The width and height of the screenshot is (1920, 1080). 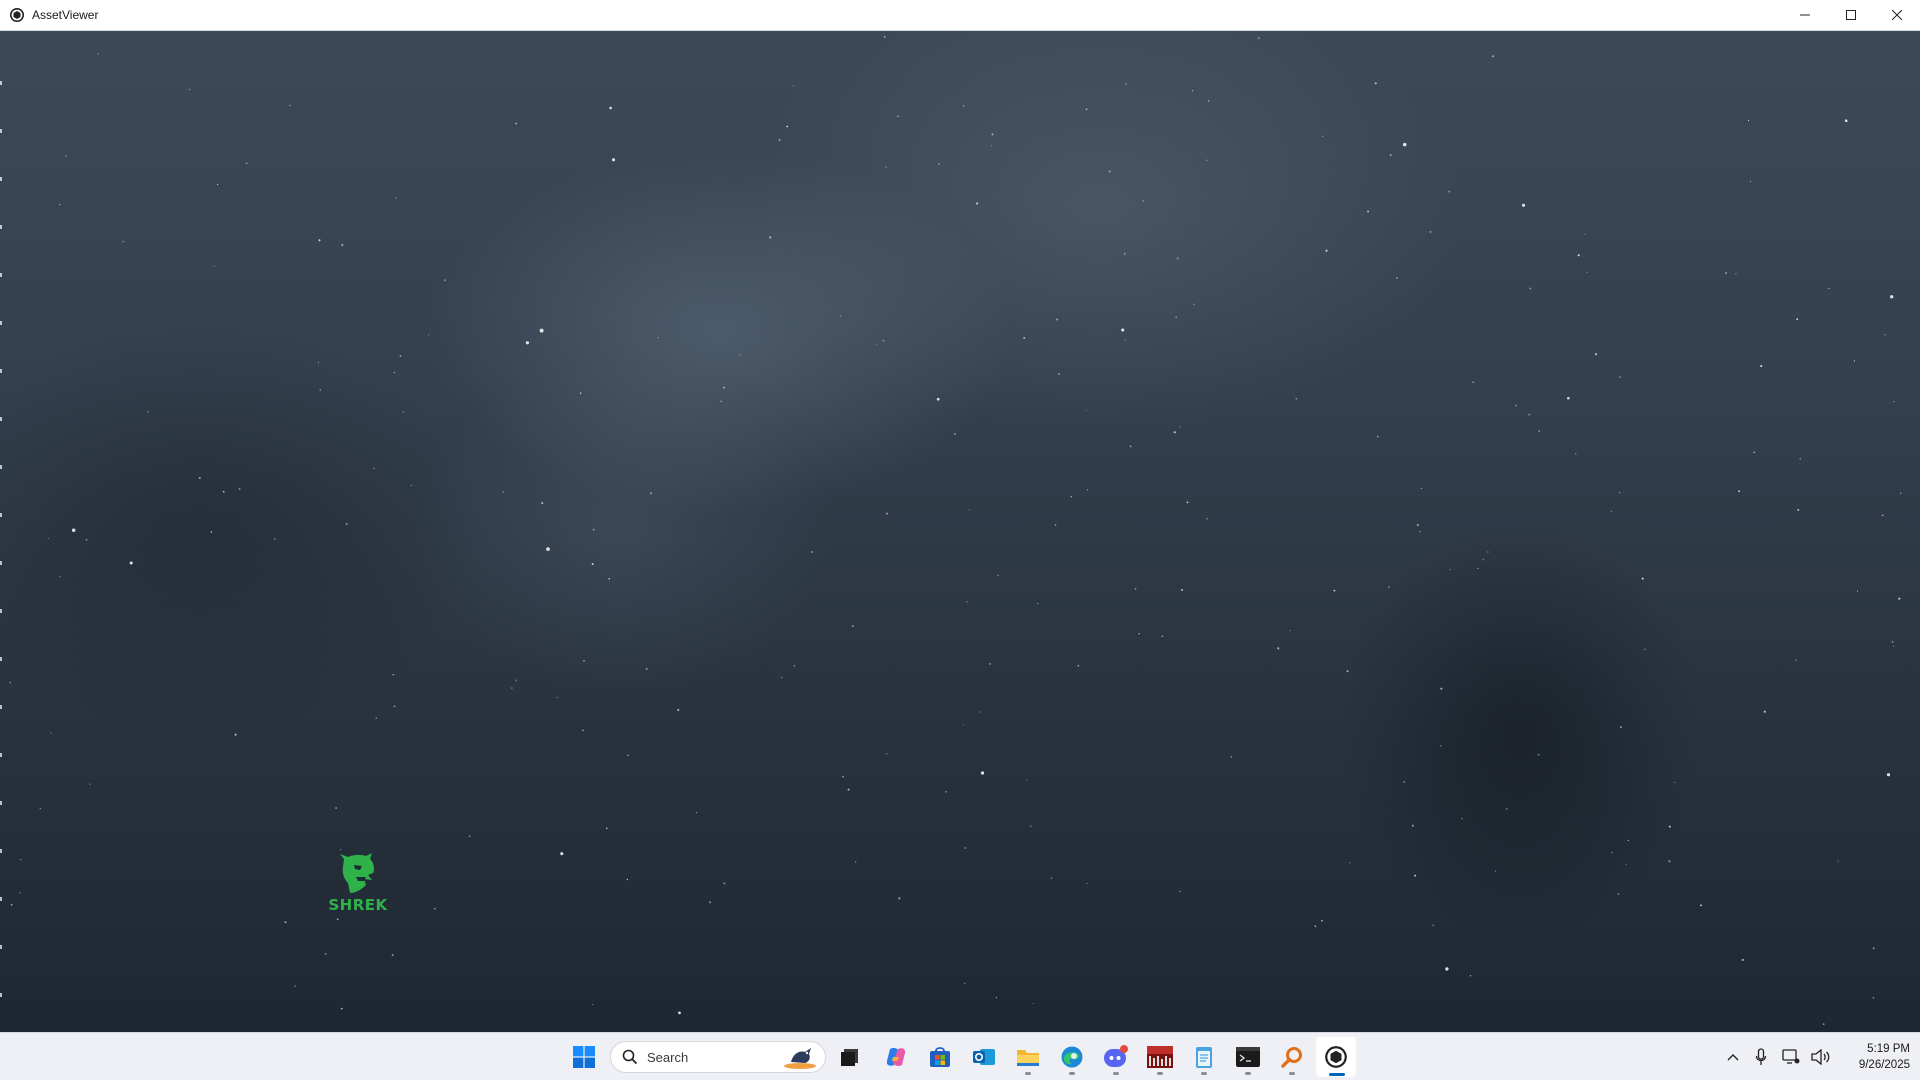 What do you see at coordinates (584, 1057) in the screenshot?
I see `start-button` at bounding box center [584, 1057].